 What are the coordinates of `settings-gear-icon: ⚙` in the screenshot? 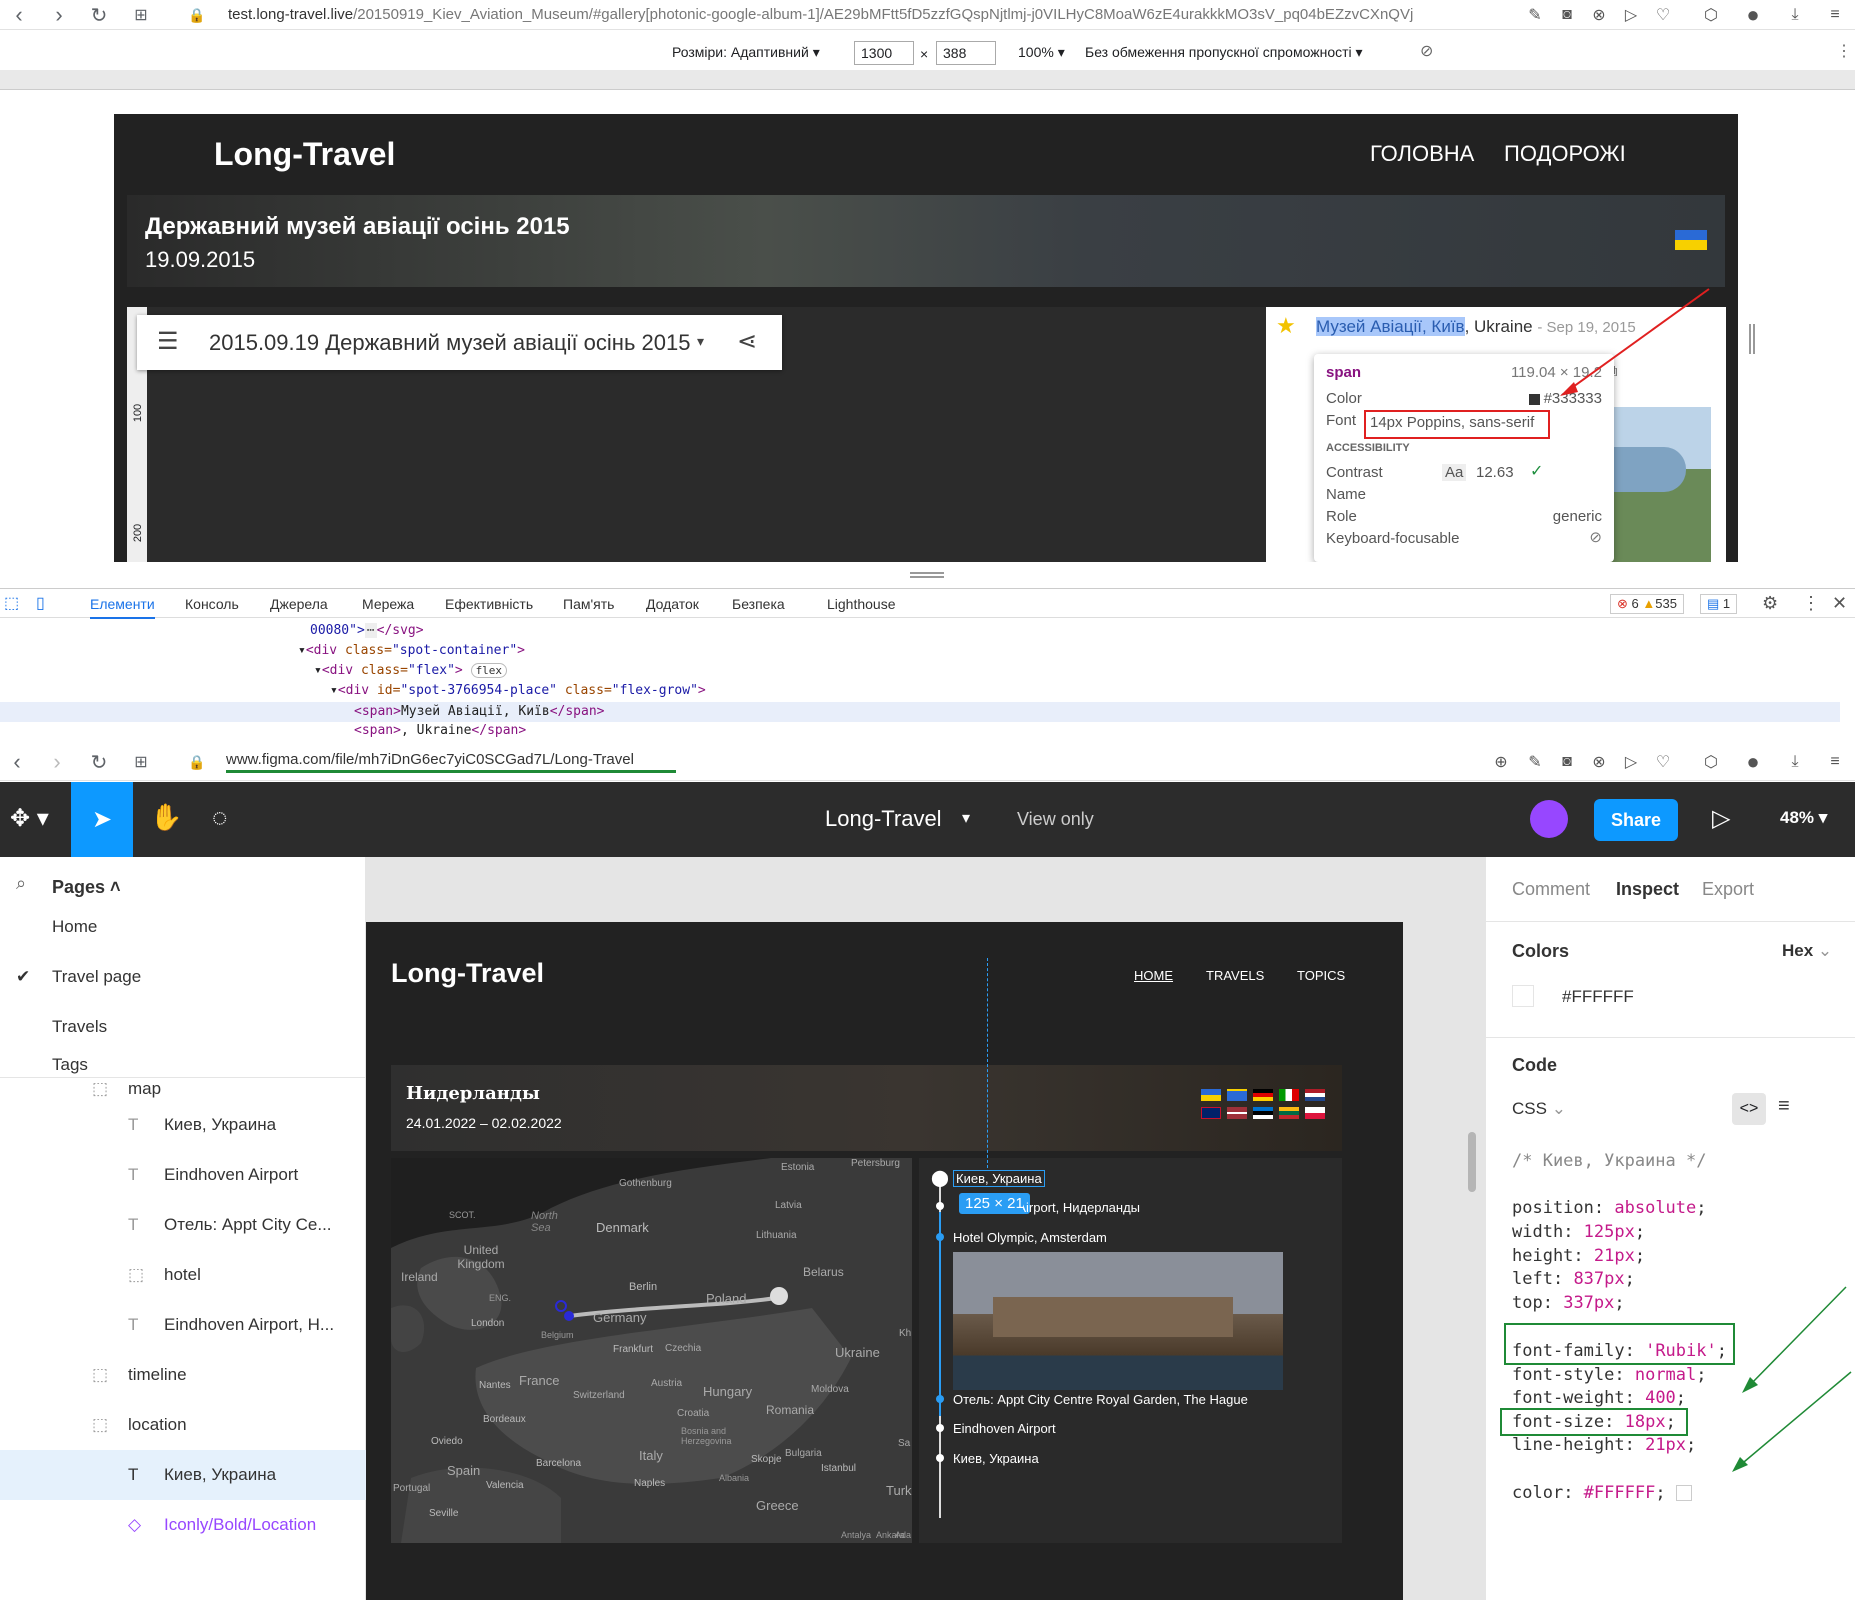 It's located at (1770, 603).